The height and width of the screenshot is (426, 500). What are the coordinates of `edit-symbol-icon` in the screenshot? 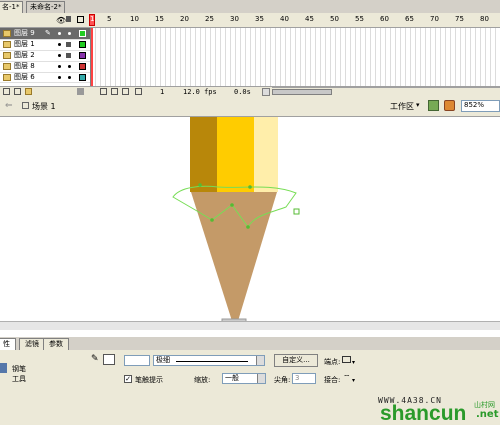 It's located at (449, 105).